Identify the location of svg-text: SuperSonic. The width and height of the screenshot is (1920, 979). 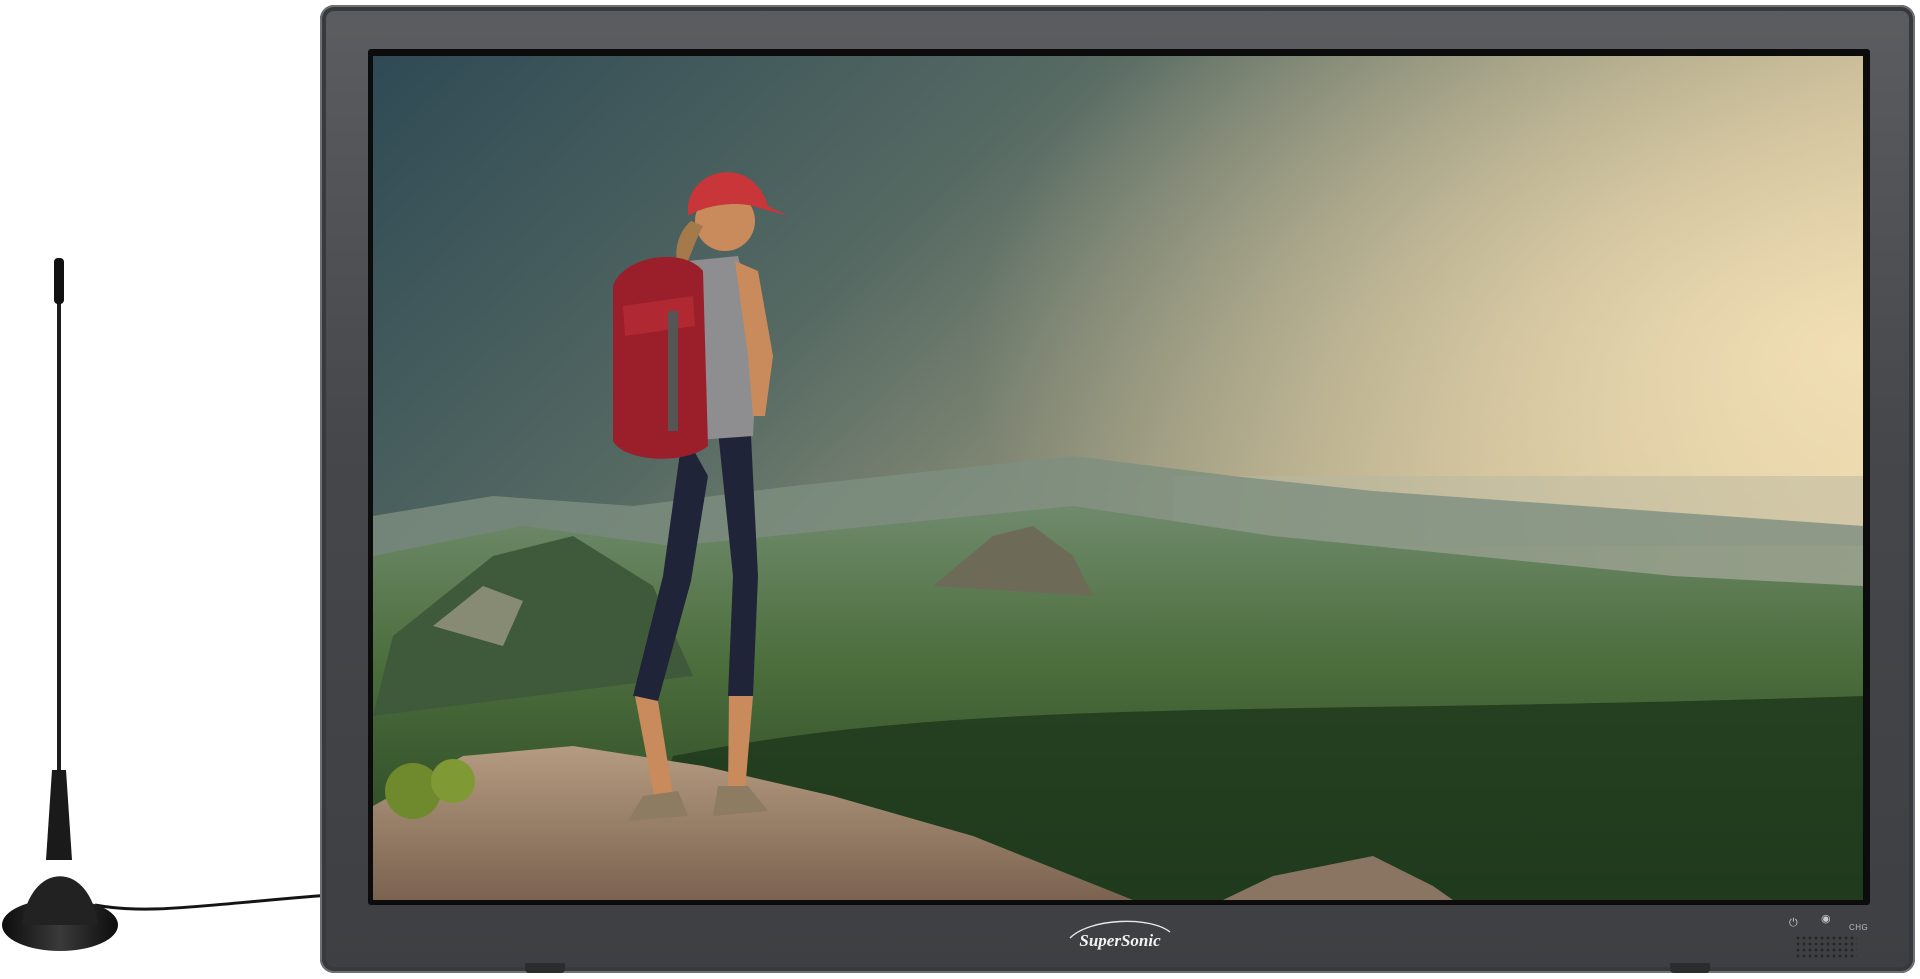
(1120, 940).